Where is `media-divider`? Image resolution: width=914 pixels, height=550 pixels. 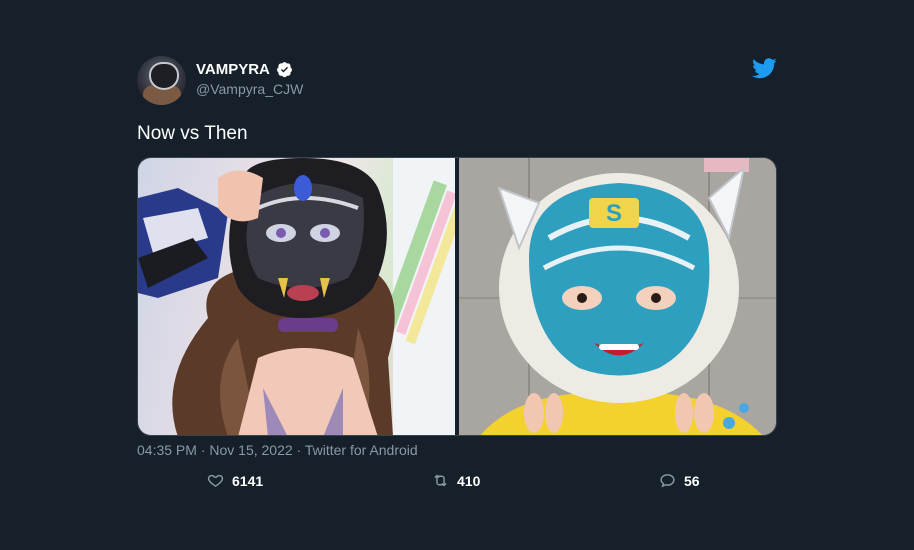
media-divider is located at coordinates (456, 296).